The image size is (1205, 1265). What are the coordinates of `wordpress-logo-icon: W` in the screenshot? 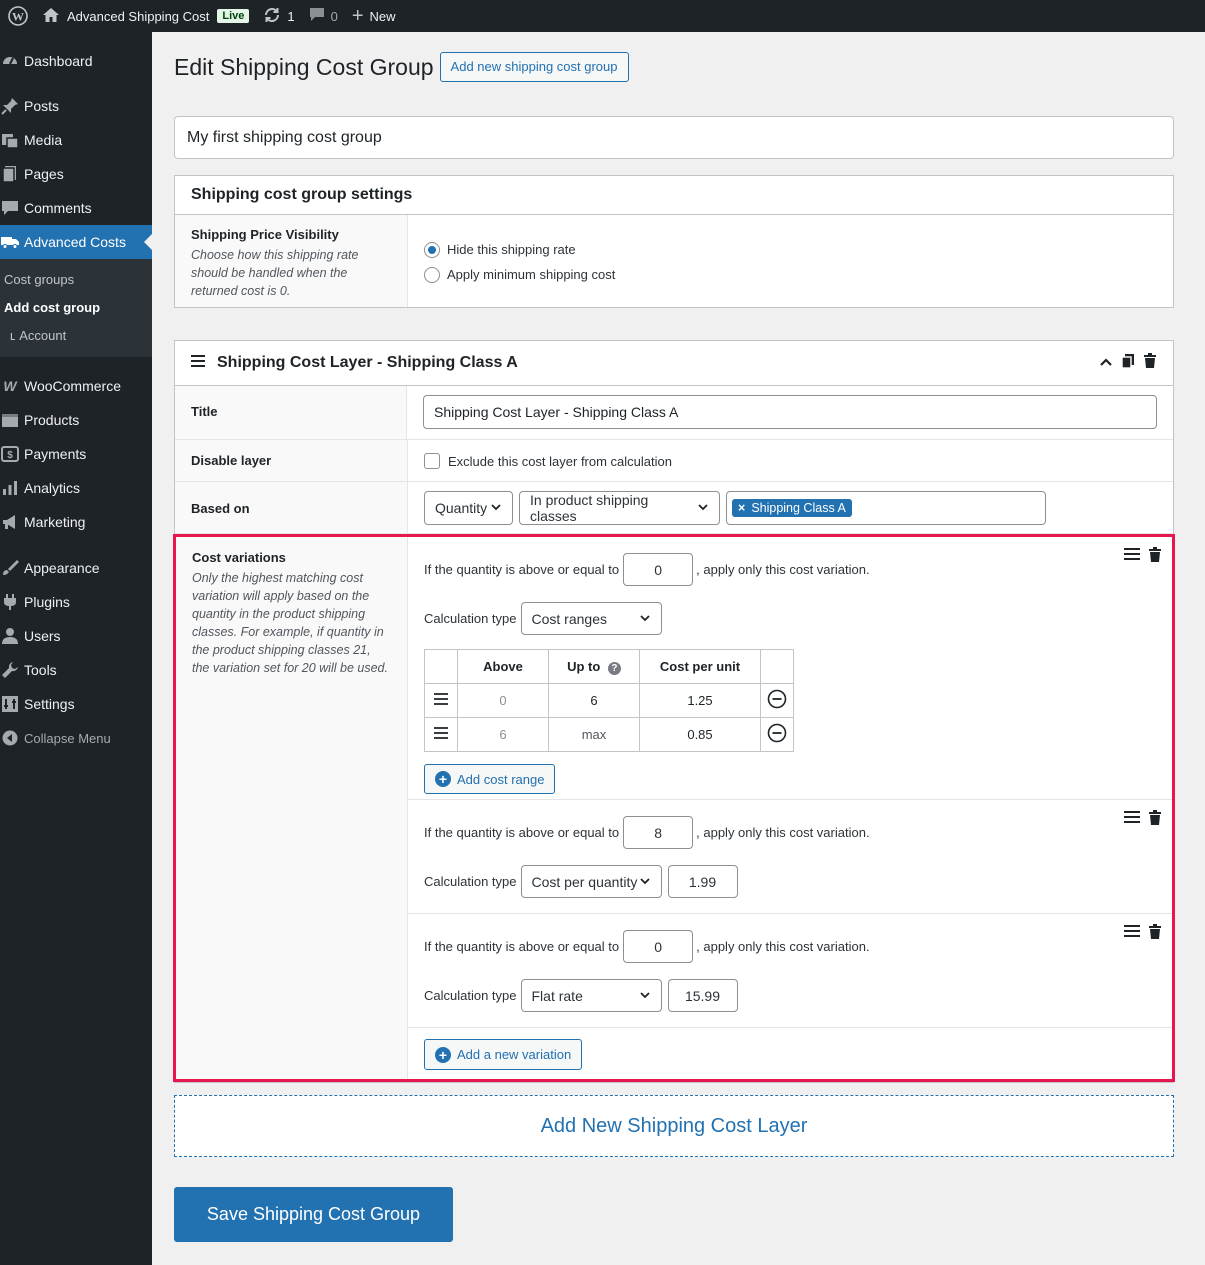 It's located at (18, 16).